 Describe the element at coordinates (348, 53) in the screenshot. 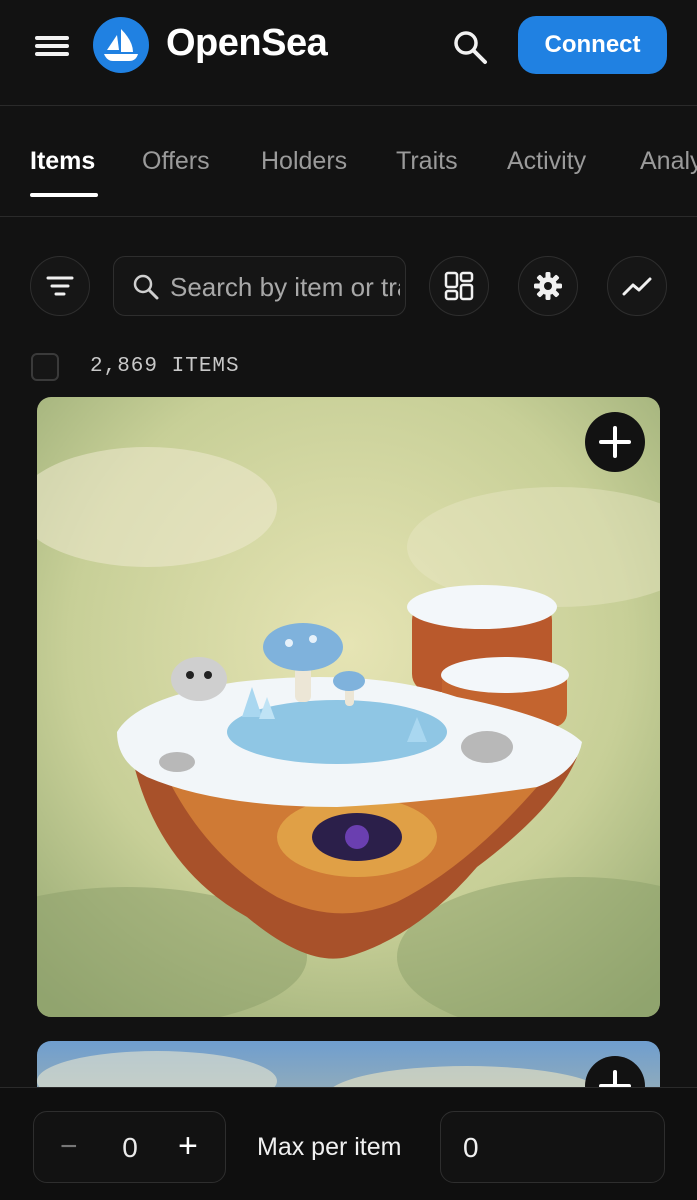

I see `top-header: OpenSea Connect` at that location.